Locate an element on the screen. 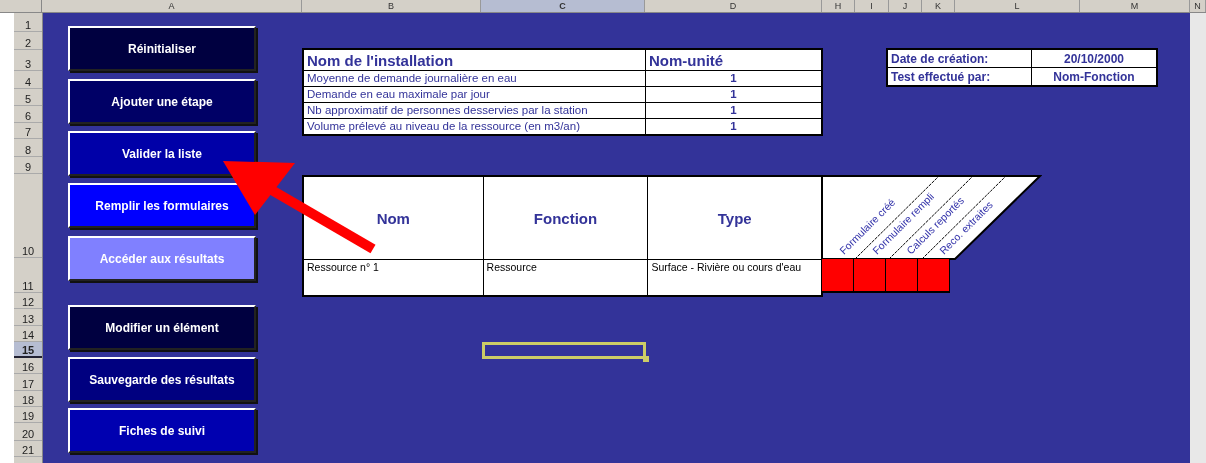 Image resolution: width=1206 pixels, height=463 pixels. row-header: 4 is located at coordinates (28, 80).